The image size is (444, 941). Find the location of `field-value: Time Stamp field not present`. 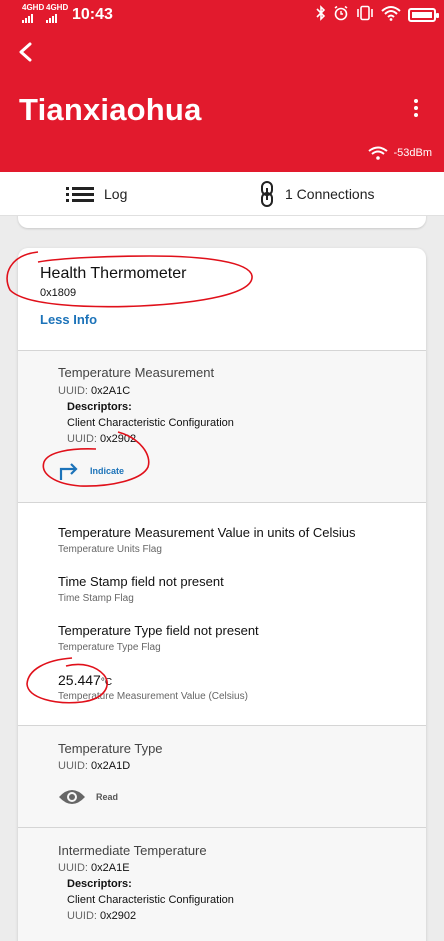

field-value: Time Stamp field not present is located at coordinates (141, 581).